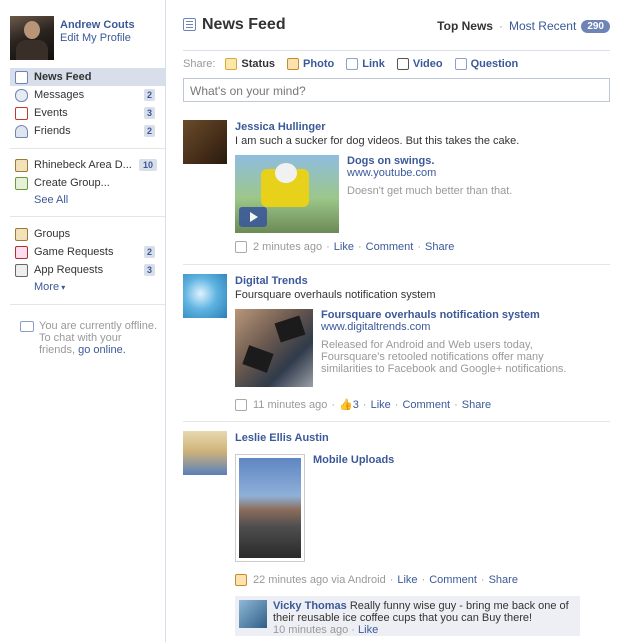 This screenshot has width=625, height=642. Describe the element at coordinates (97, 25) in the screenshot. I see `profile-name-link: Andrew Couts` at that location.